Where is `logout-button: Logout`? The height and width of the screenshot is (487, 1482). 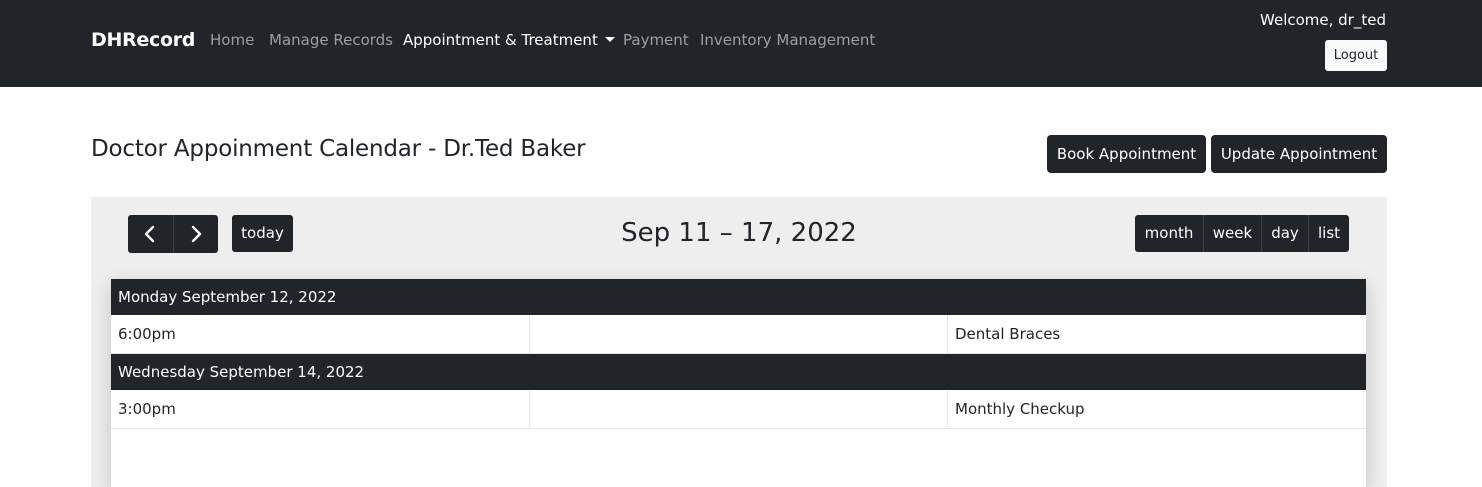
logout-button: Logout is located at coordinates (1356, 55).